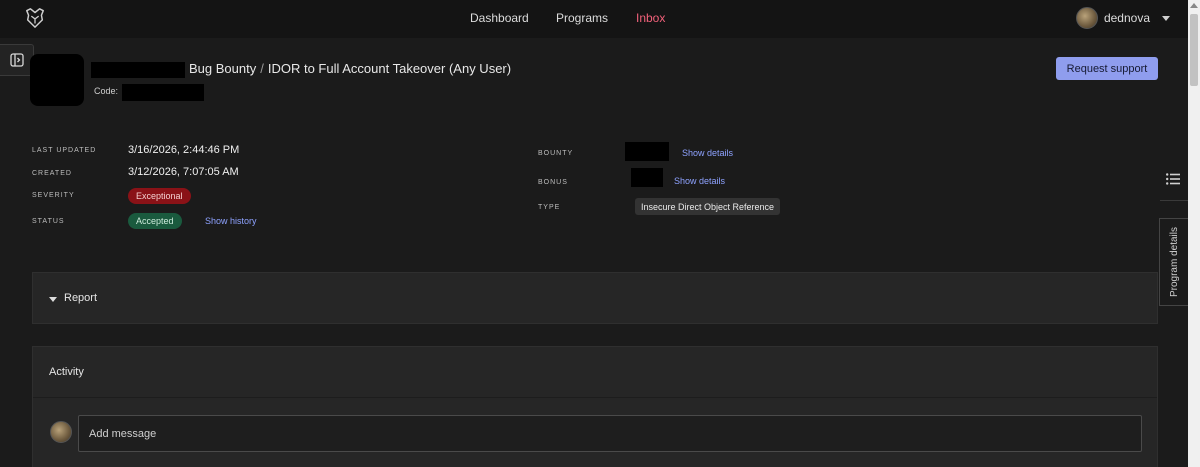  Describe the element at coordinates (707, 153) in the screenshot. I see `bounty-show-details-link: Show details` at that location.